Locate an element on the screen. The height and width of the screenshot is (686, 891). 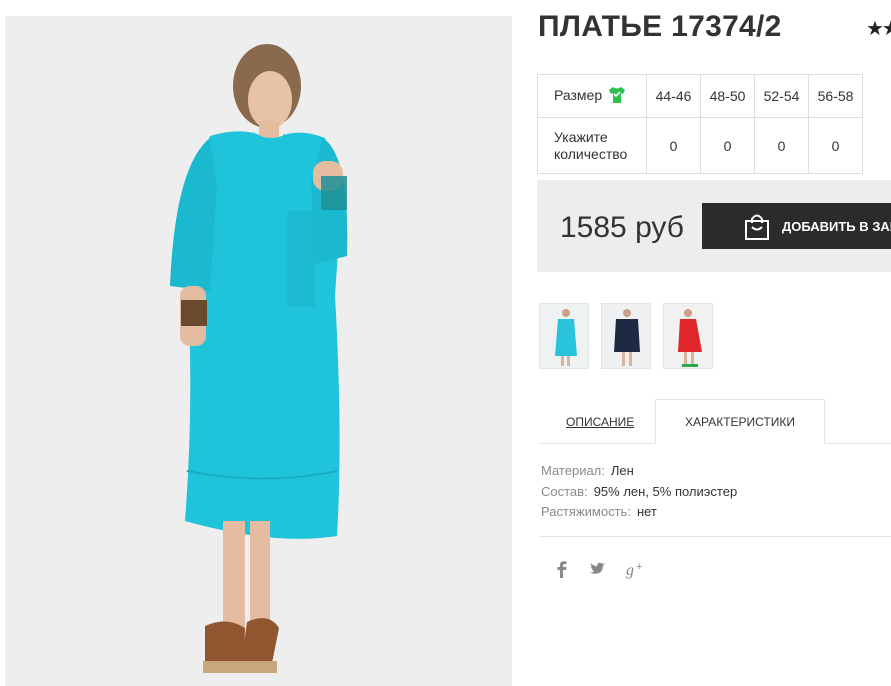
product-title: ПЛАТЬЕ 17374/2 is located at coordinates (660, 26).